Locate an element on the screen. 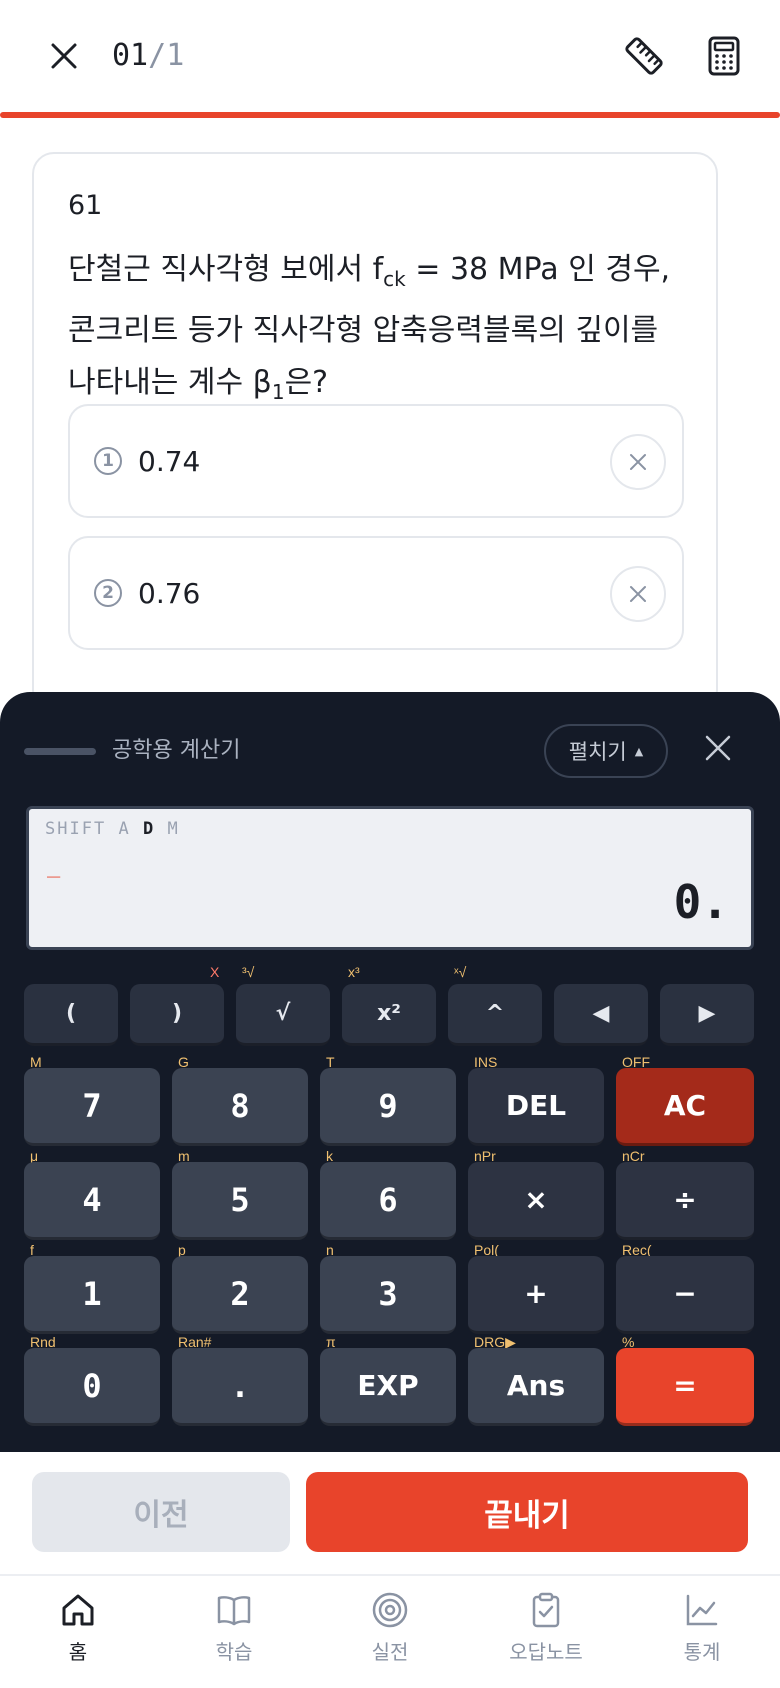 The image size is (780, 1688). key-4: 4 is located at coordinates (92, 1201).